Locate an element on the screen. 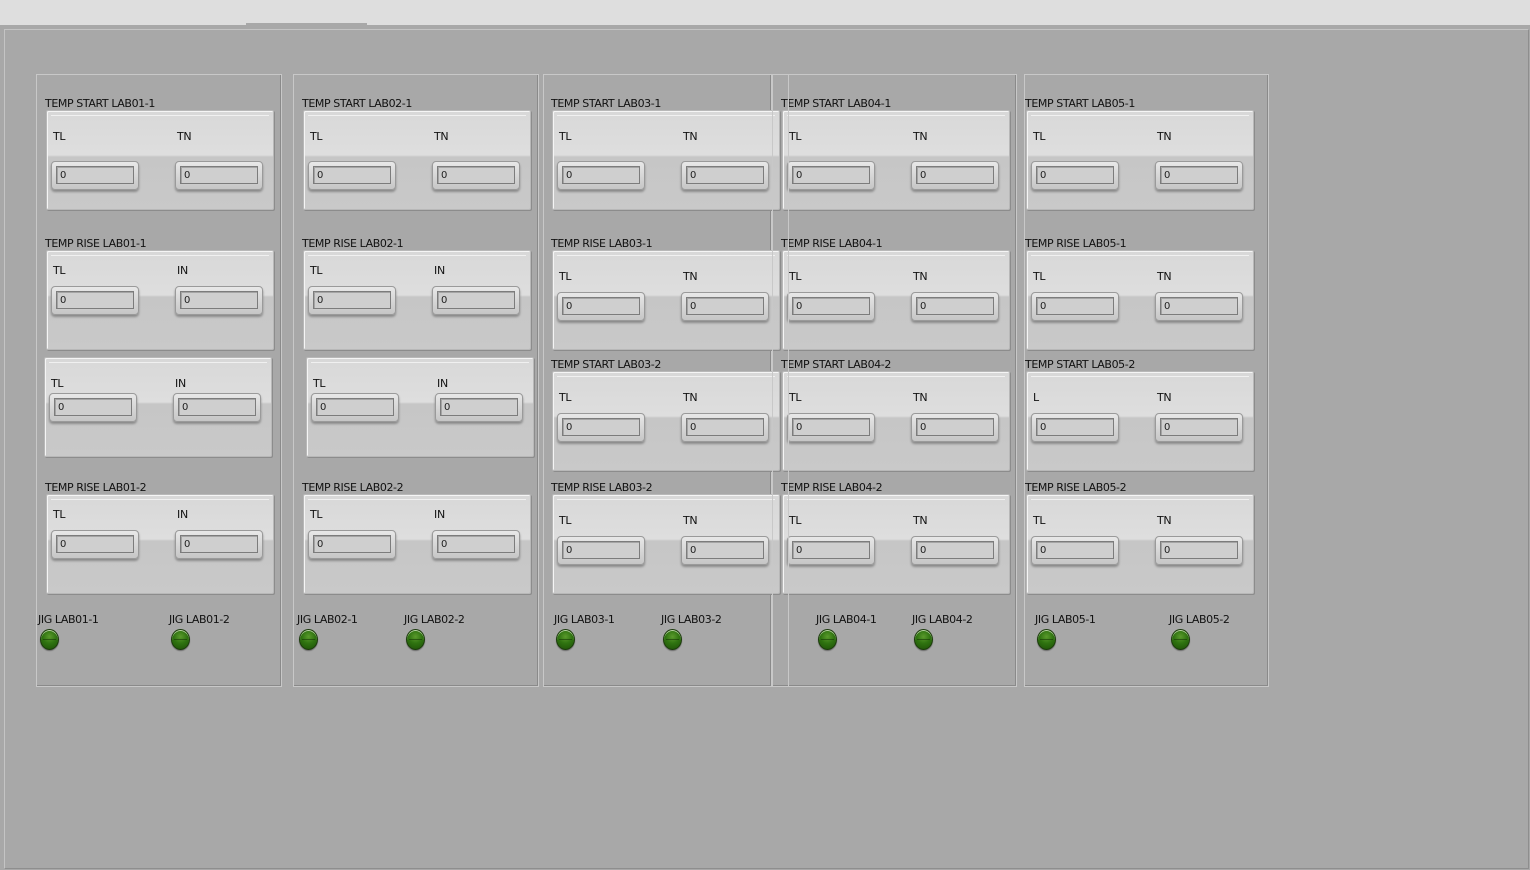 The width and height of the screenshot is (1530, 870). temp-start-2-title: TEMP START LAB03-2 is located at coordinates (606, 364).